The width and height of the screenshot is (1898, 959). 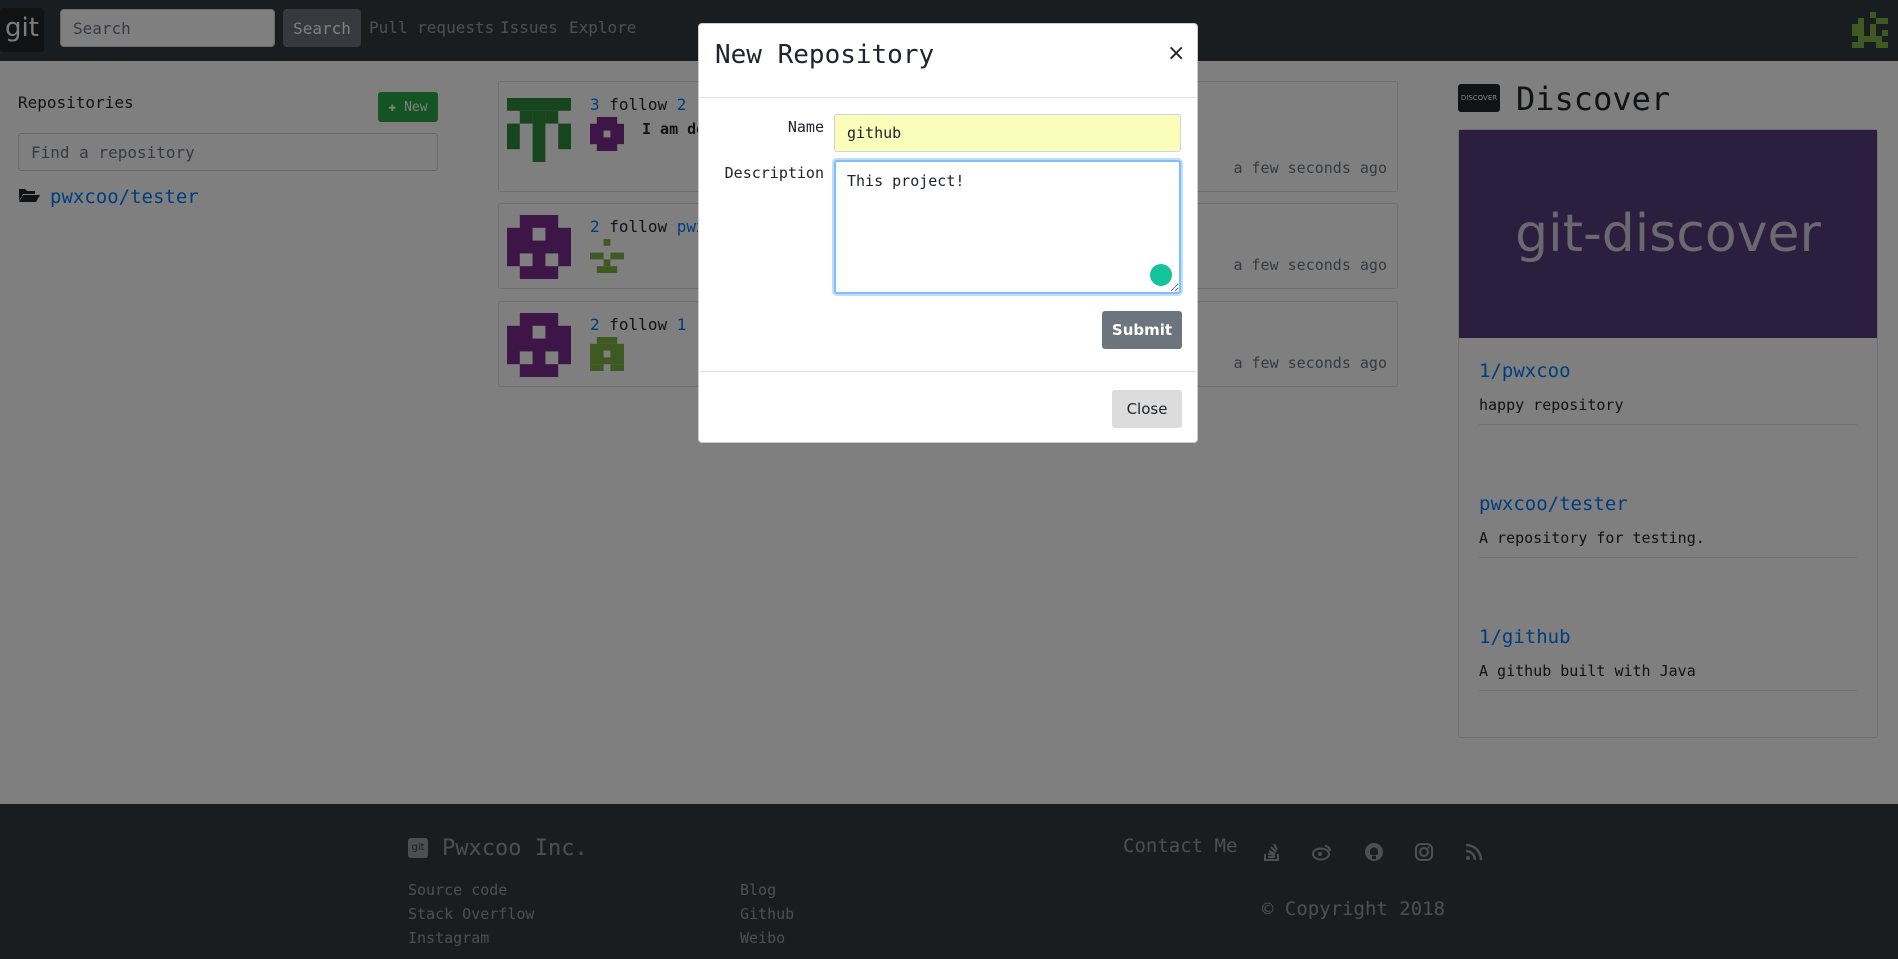 I want to click on grammarly-icon, so click(x=1161, y=275).